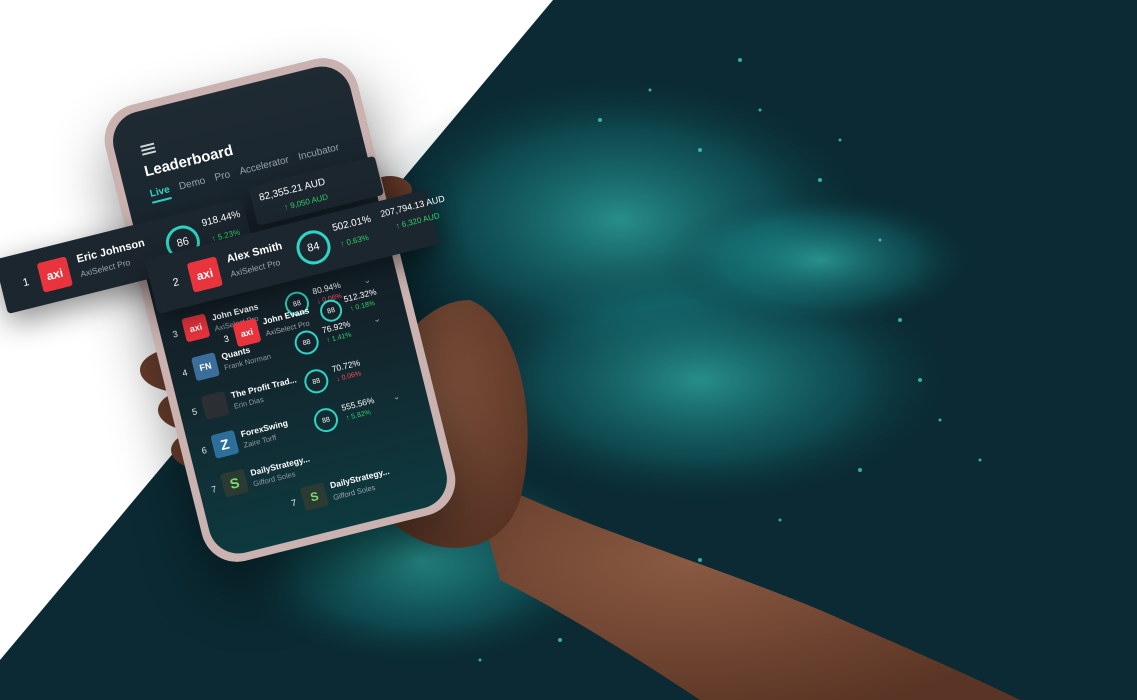  Describe the element at coordinates (221, 219) in the screenshot. I see `return-pct: 918.44%` at that location.